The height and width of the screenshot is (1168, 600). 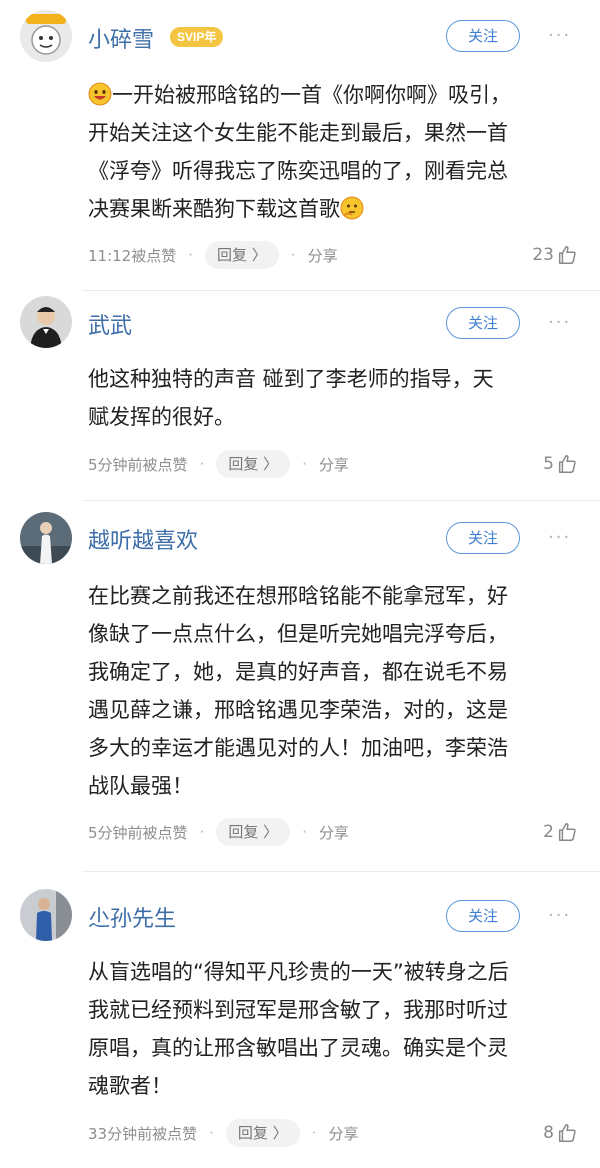 What do you see at coordinates (352, 207) in the screenshot?
I see `thinking-emoji-icon` at bounding box center [352, 207].